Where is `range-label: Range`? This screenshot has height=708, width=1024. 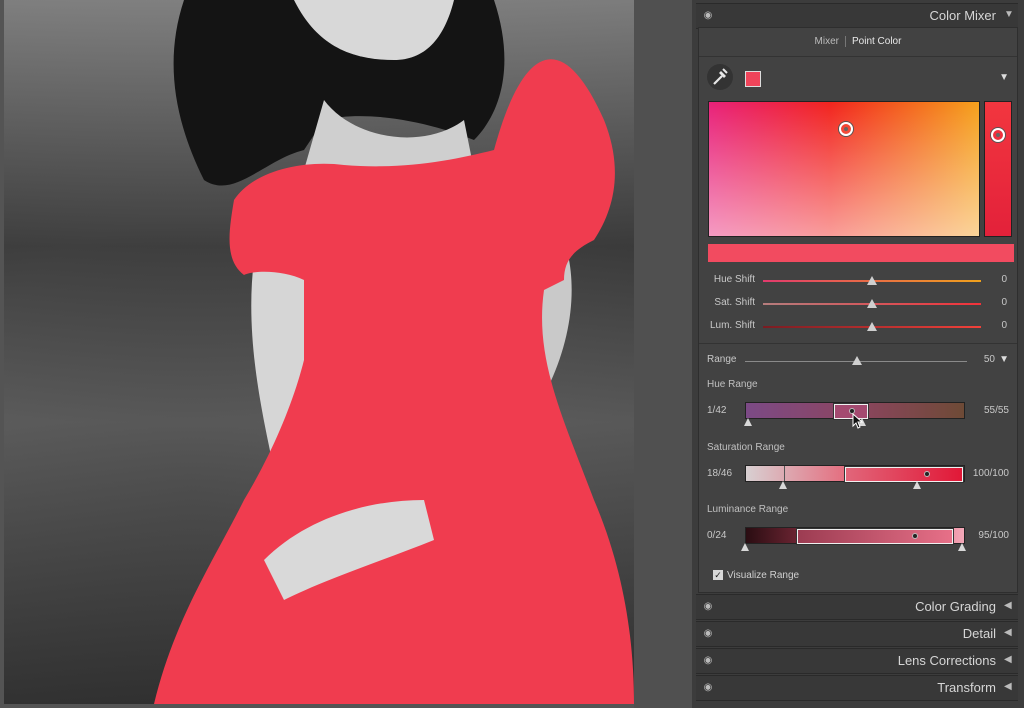
range-label: Range is located at coordinates (722, 359).